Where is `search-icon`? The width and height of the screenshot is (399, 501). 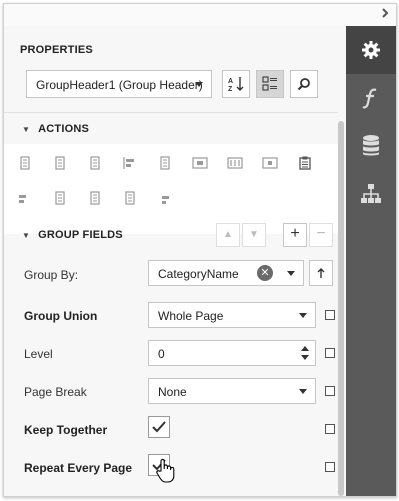
search-icon is located at coordinates (303, 84).